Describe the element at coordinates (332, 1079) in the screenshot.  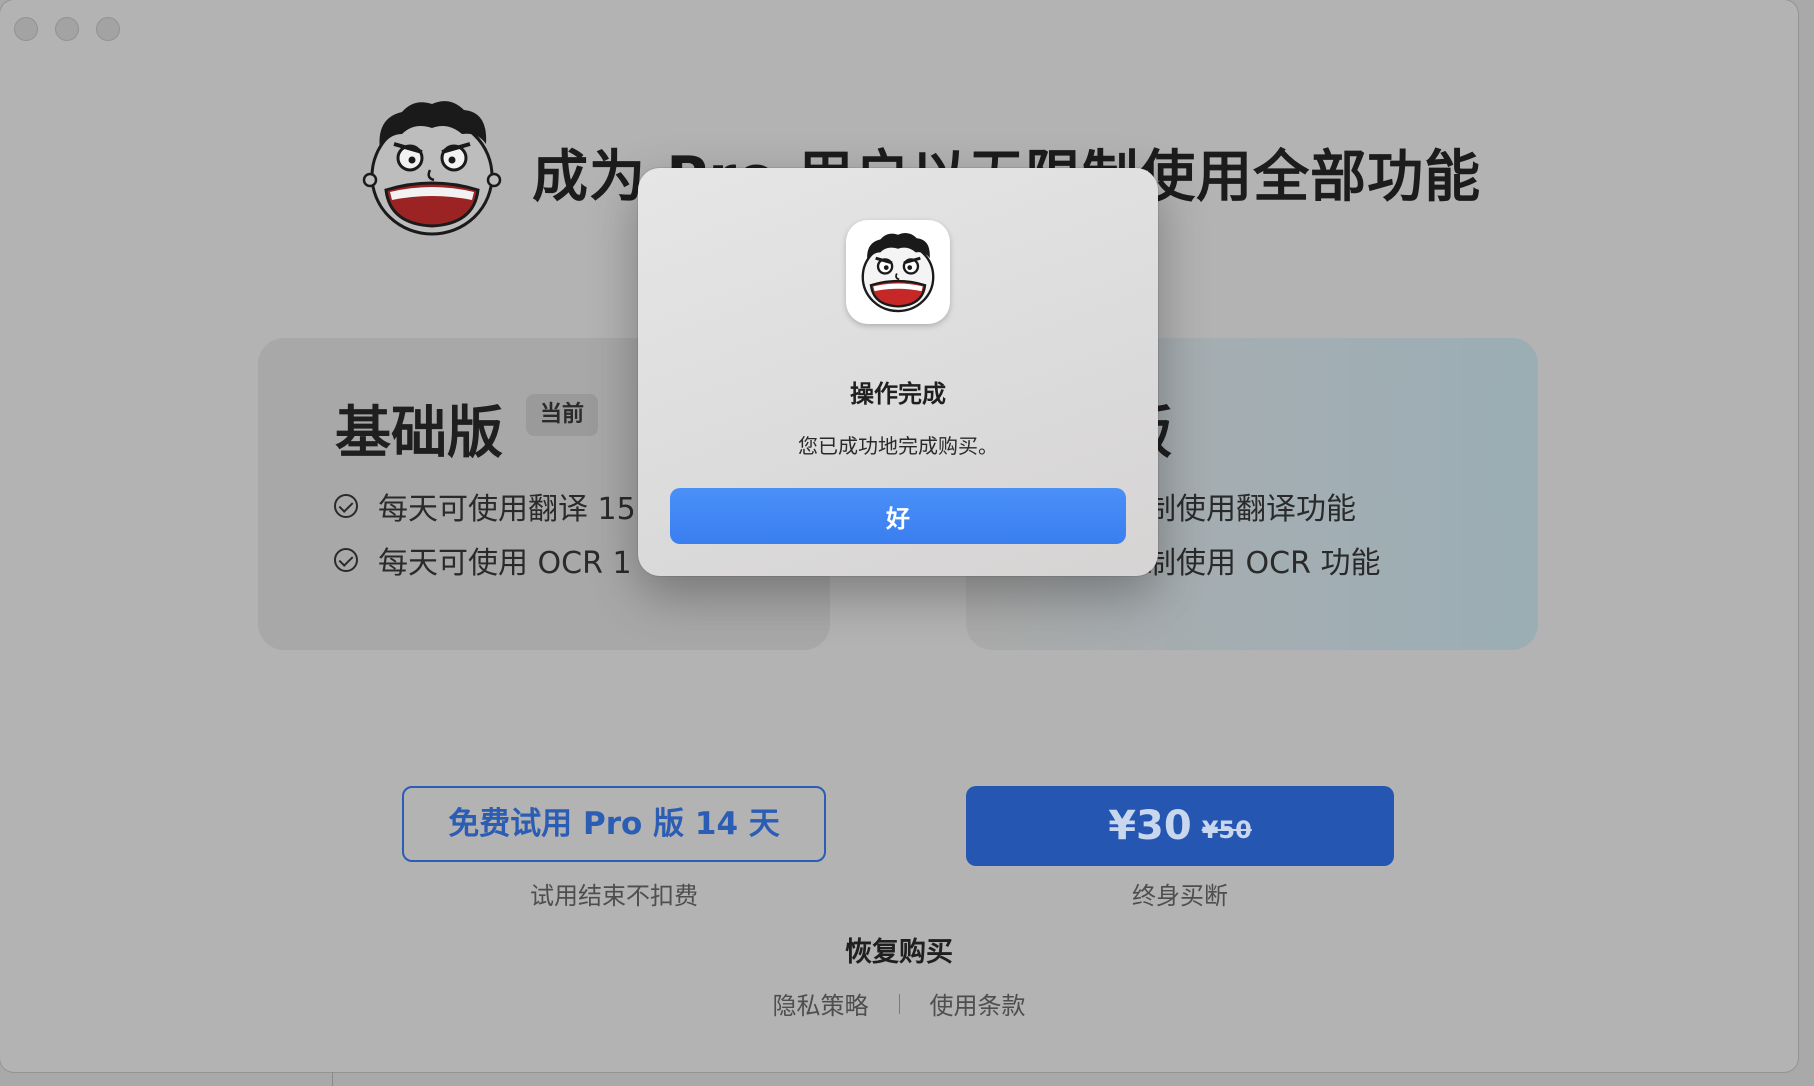
I see `divider` at that location.